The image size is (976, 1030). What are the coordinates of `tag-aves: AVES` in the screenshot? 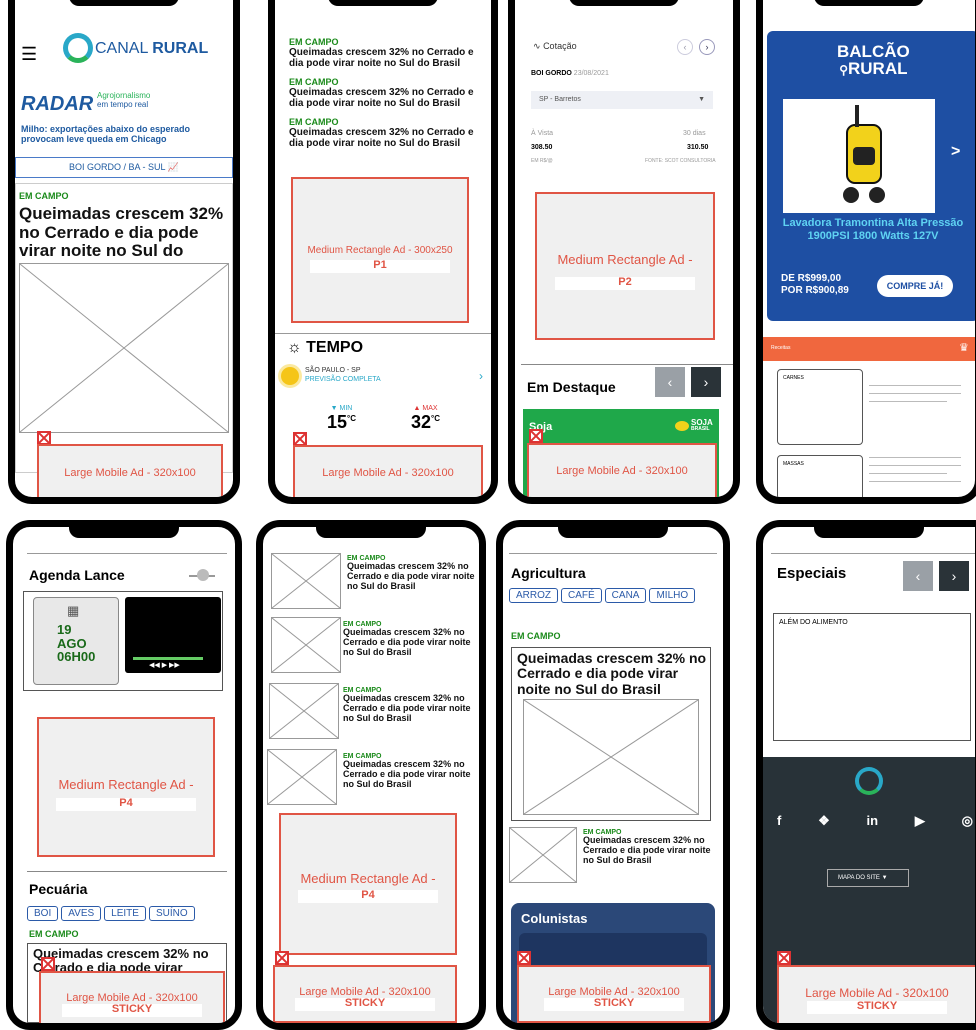 It's located at (81, 913).